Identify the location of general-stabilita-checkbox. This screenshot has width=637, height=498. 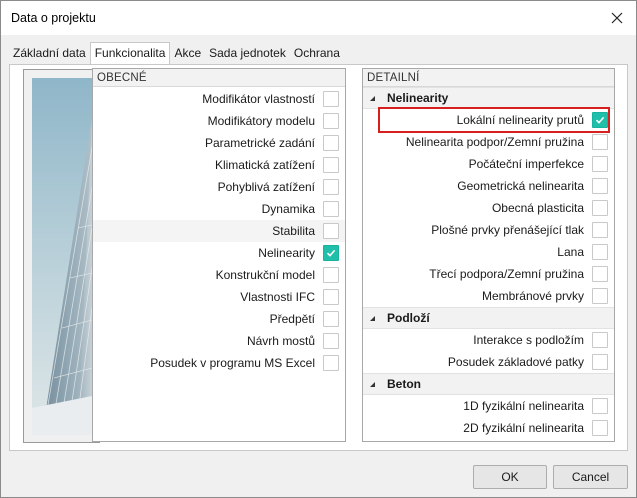
(331, 231).